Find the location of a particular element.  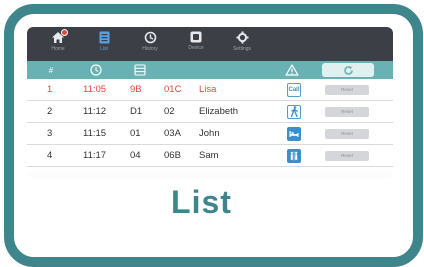

nav-history: History is located at coordinates (150, 44).